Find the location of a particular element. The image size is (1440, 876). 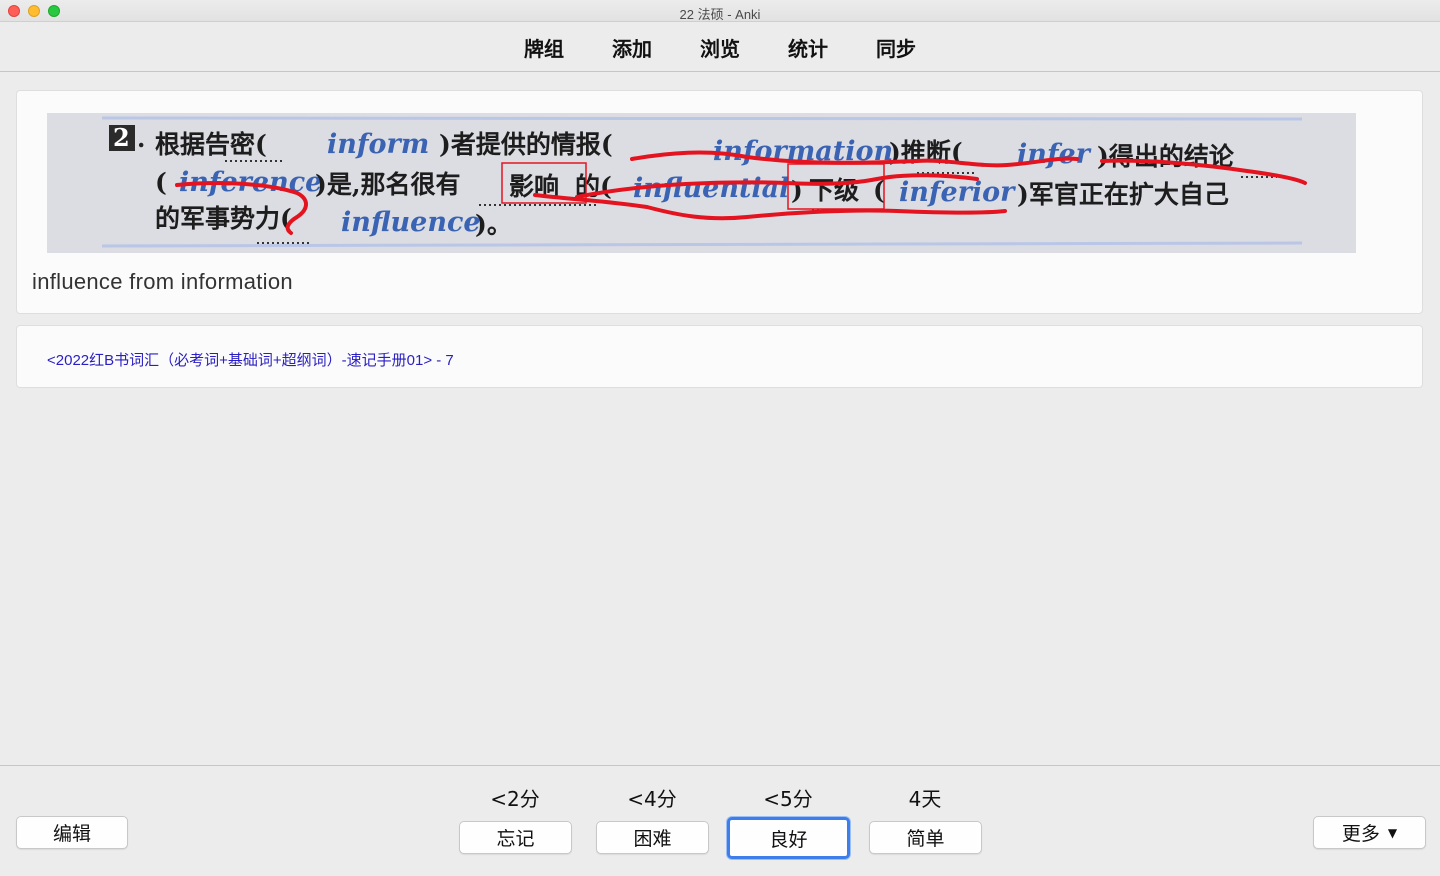

image-line2-text6: 下级 is located at coordinates (834, 190).